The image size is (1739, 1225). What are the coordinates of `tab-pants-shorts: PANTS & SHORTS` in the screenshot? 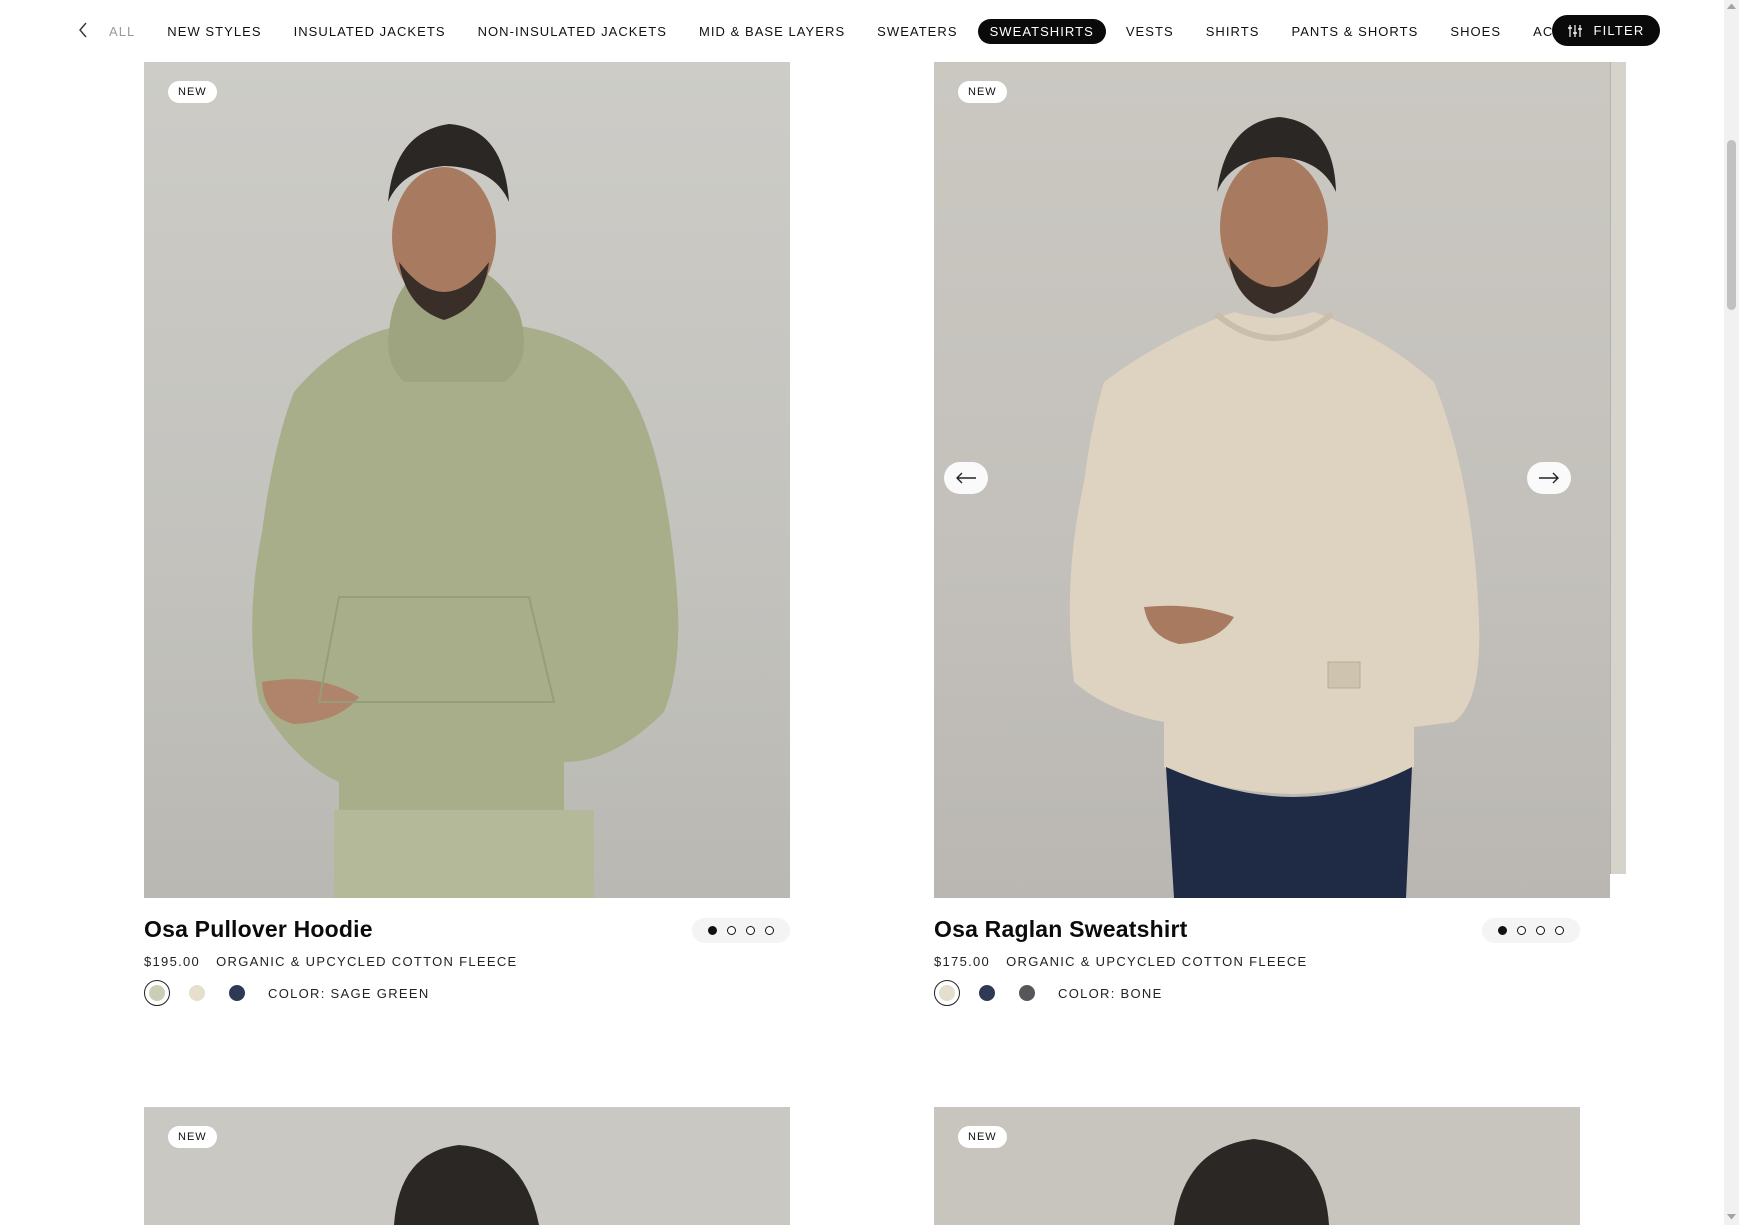 It's located at (1354, 31).